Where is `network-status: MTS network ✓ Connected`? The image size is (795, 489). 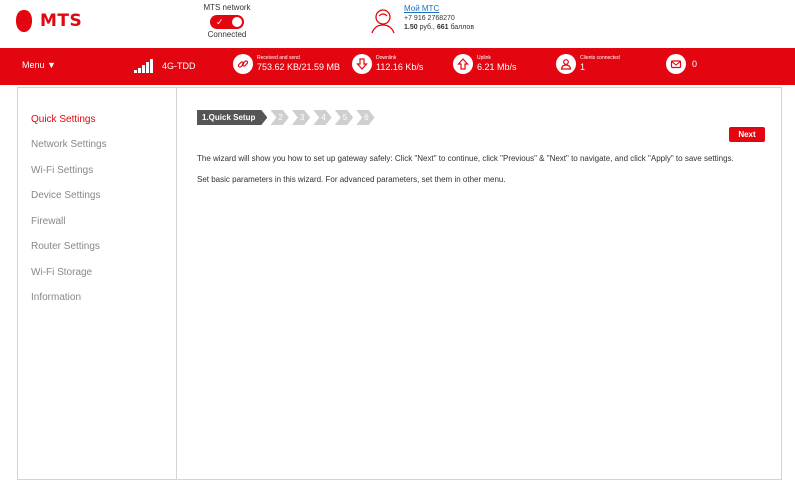
network-status: MTS network ✓ Connected is located at coordinates (227, 21).